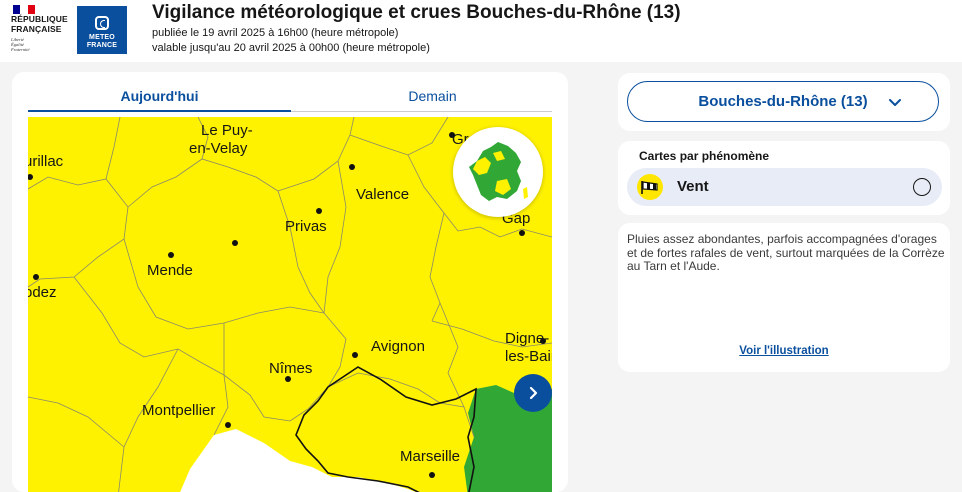 The width and height of the screenshot is (962, 492). What do you see at coordinates (227, 130) in the screenshot?
I see `city-label-le-puy: Le Puy-` at bounding box center [227, 130].